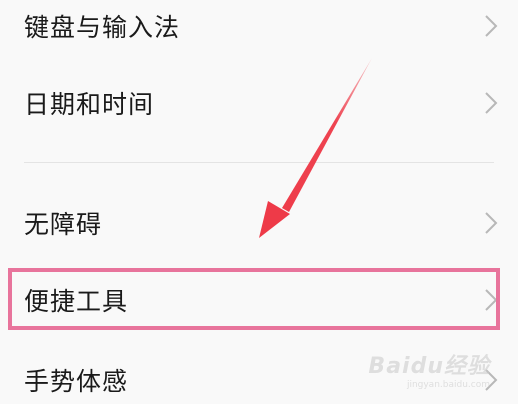 Image resolution: width=518 pixels, height=404 pixels. Describe the element at coordinates (102, 27) in the screenshot. I see `settings-item-label: 键盘与输入法` at that location.